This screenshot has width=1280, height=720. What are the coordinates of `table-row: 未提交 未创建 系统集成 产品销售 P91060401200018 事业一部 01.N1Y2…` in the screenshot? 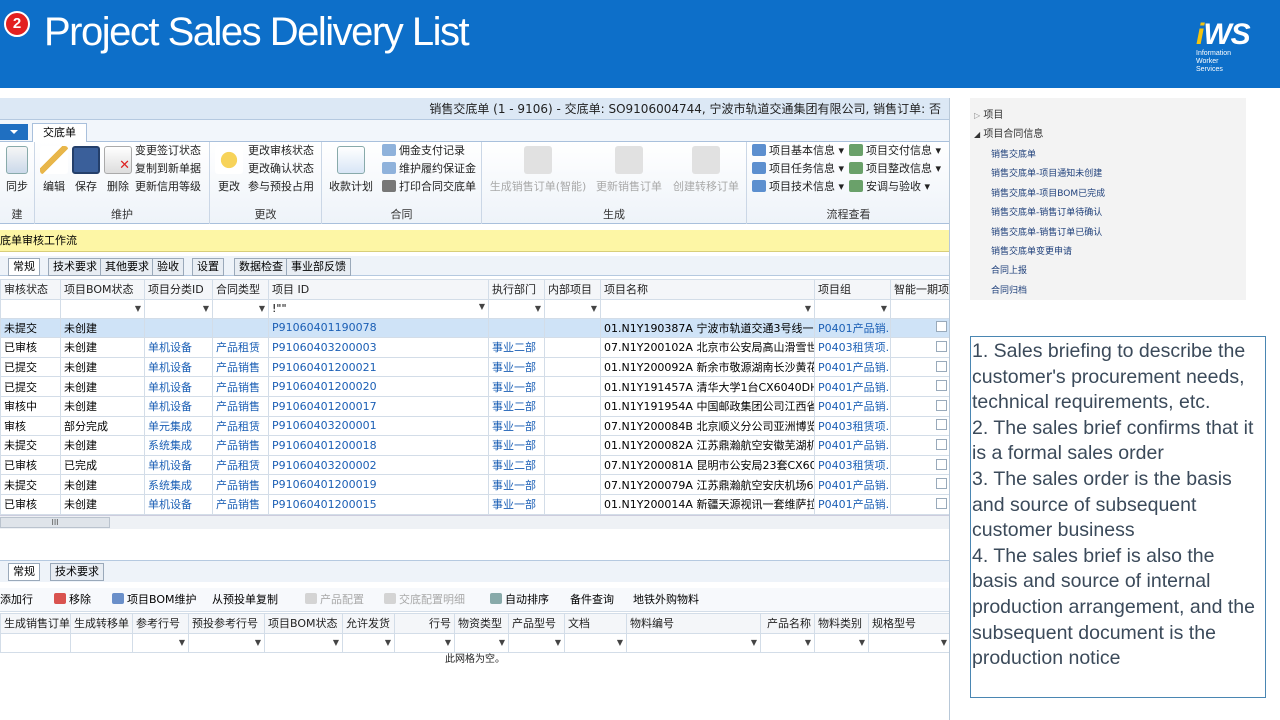 It's located at (474, 445).